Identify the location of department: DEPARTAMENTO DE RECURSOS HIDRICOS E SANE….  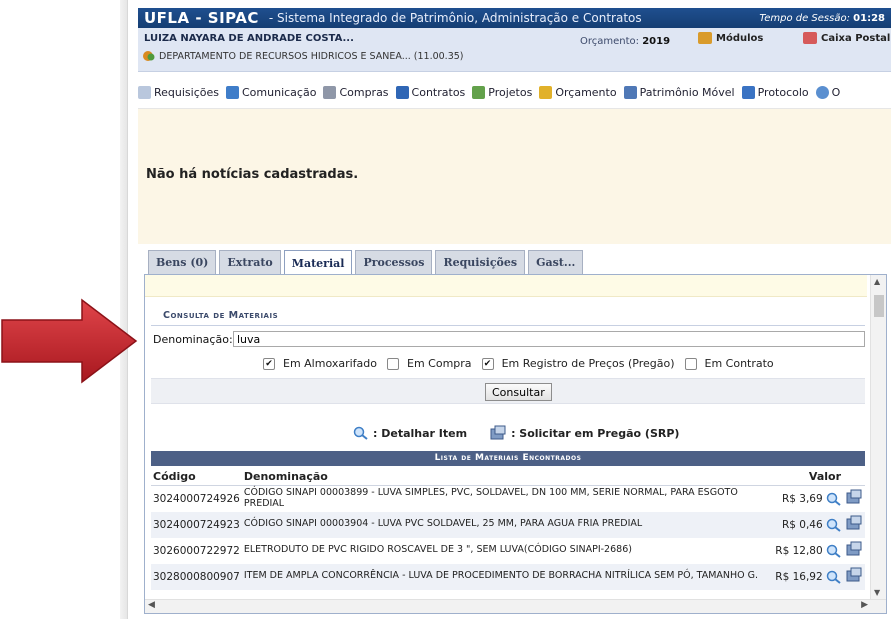
(303, 56).